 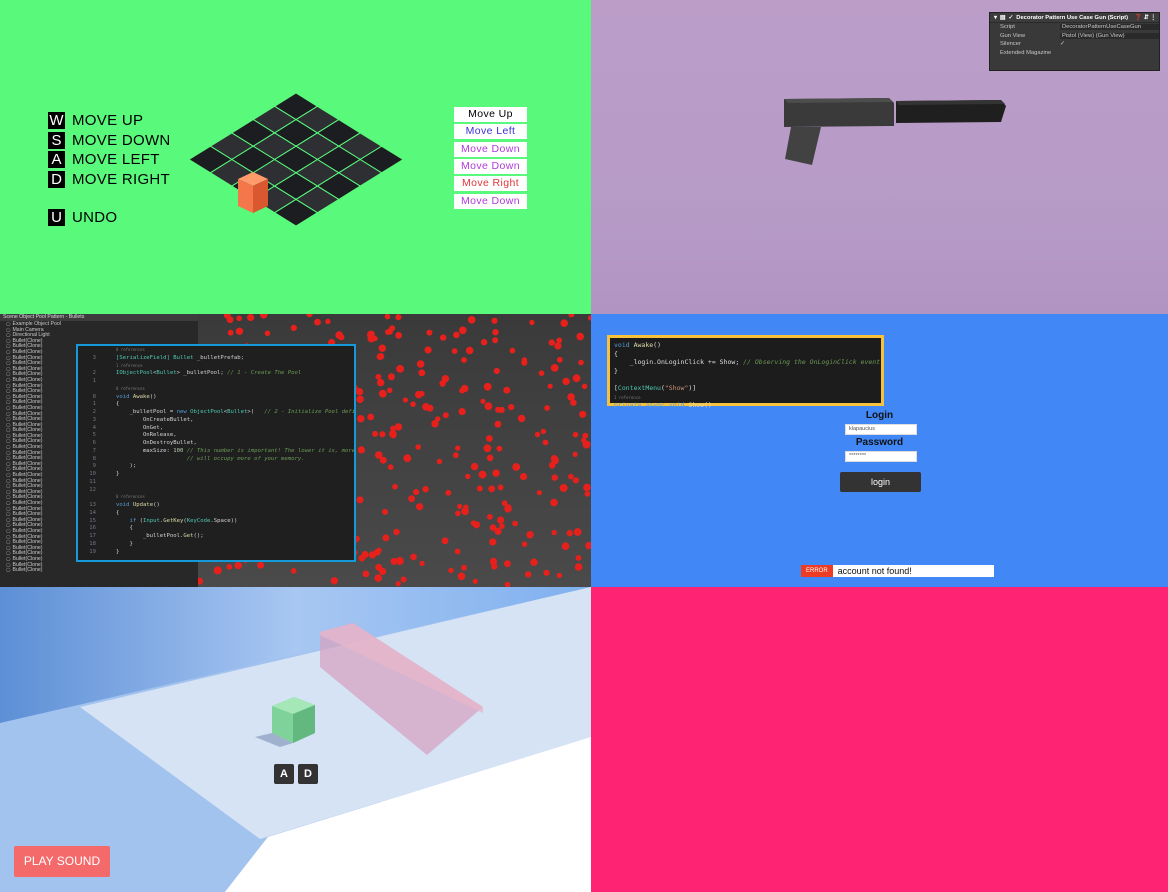 I want to click on field-value: Pistol (View) (Gun View), so click(x=1109, y=35).